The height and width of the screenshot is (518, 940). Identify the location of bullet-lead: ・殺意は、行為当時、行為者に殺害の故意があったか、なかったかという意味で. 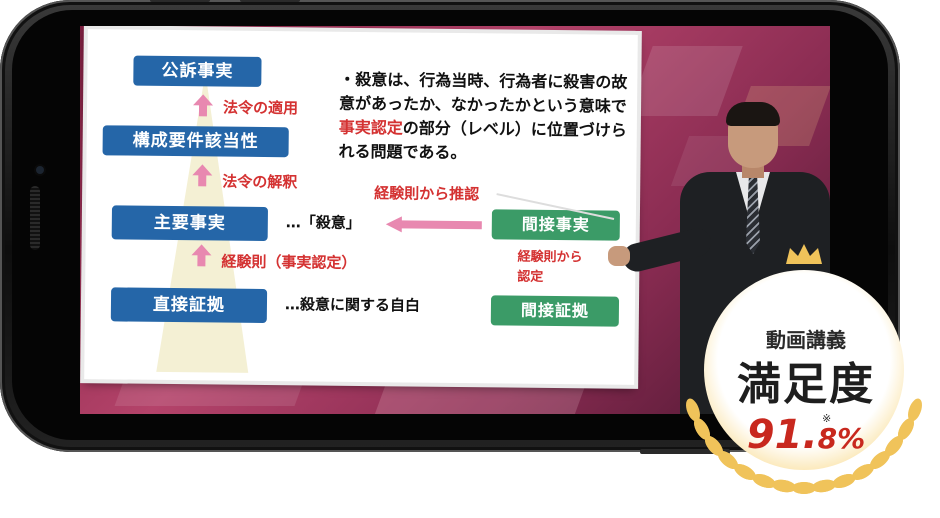
(483, 92).